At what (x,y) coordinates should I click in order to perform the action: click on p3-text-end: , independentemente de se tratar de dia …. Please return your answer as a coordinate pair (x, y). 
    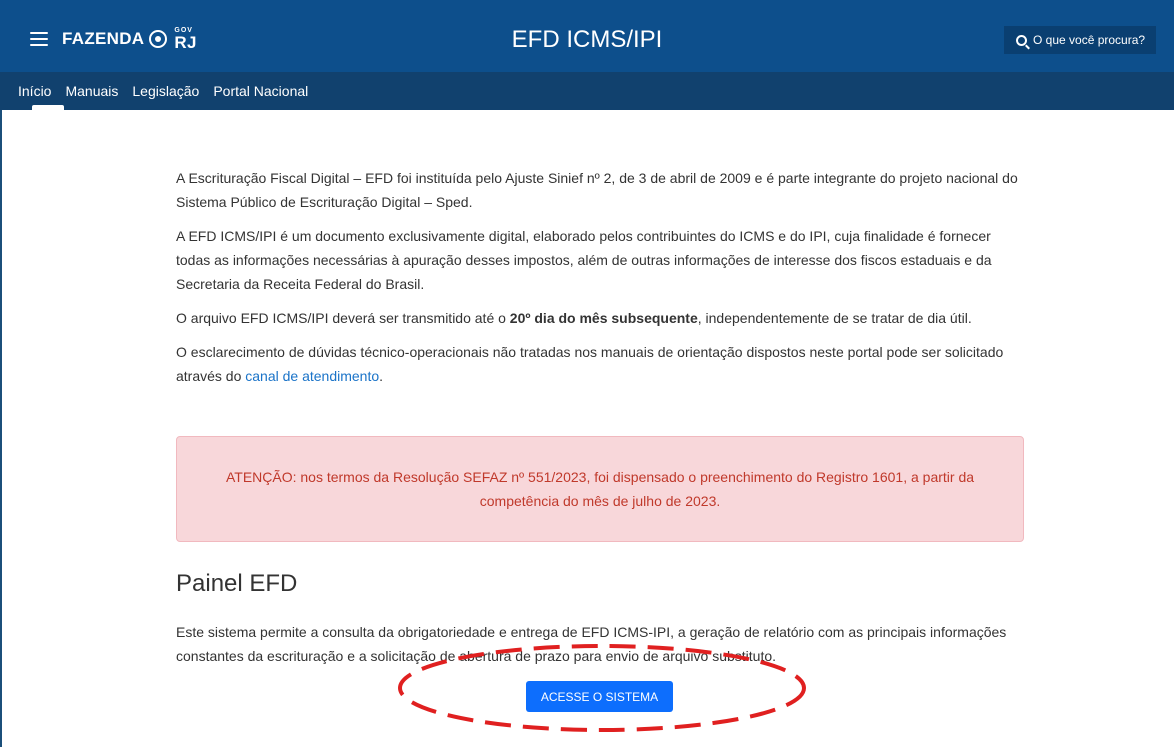
    Looking at the image, I should click on (834, 318).